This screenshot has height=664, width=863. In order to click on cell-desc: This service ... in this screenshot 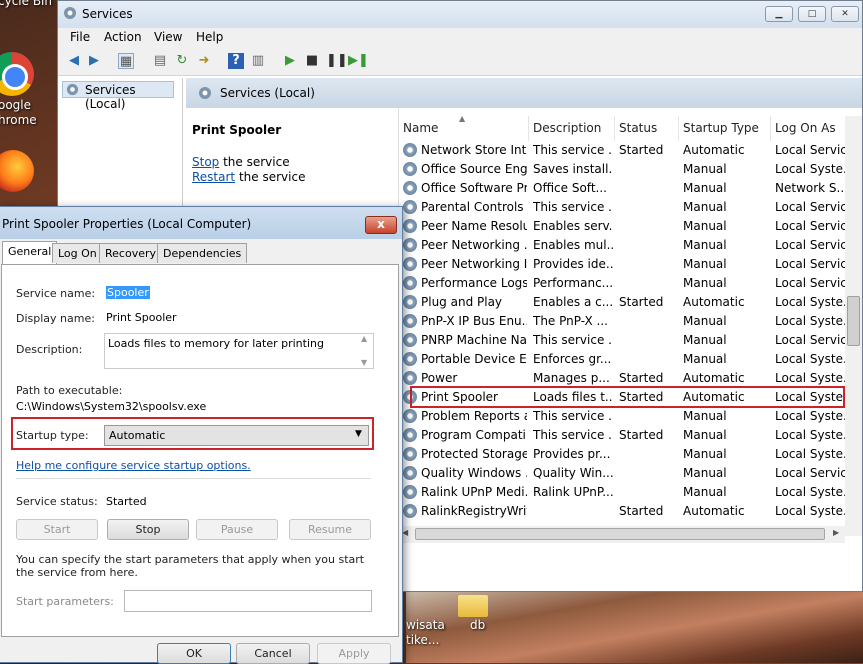, I will do `click(573, 435)`.